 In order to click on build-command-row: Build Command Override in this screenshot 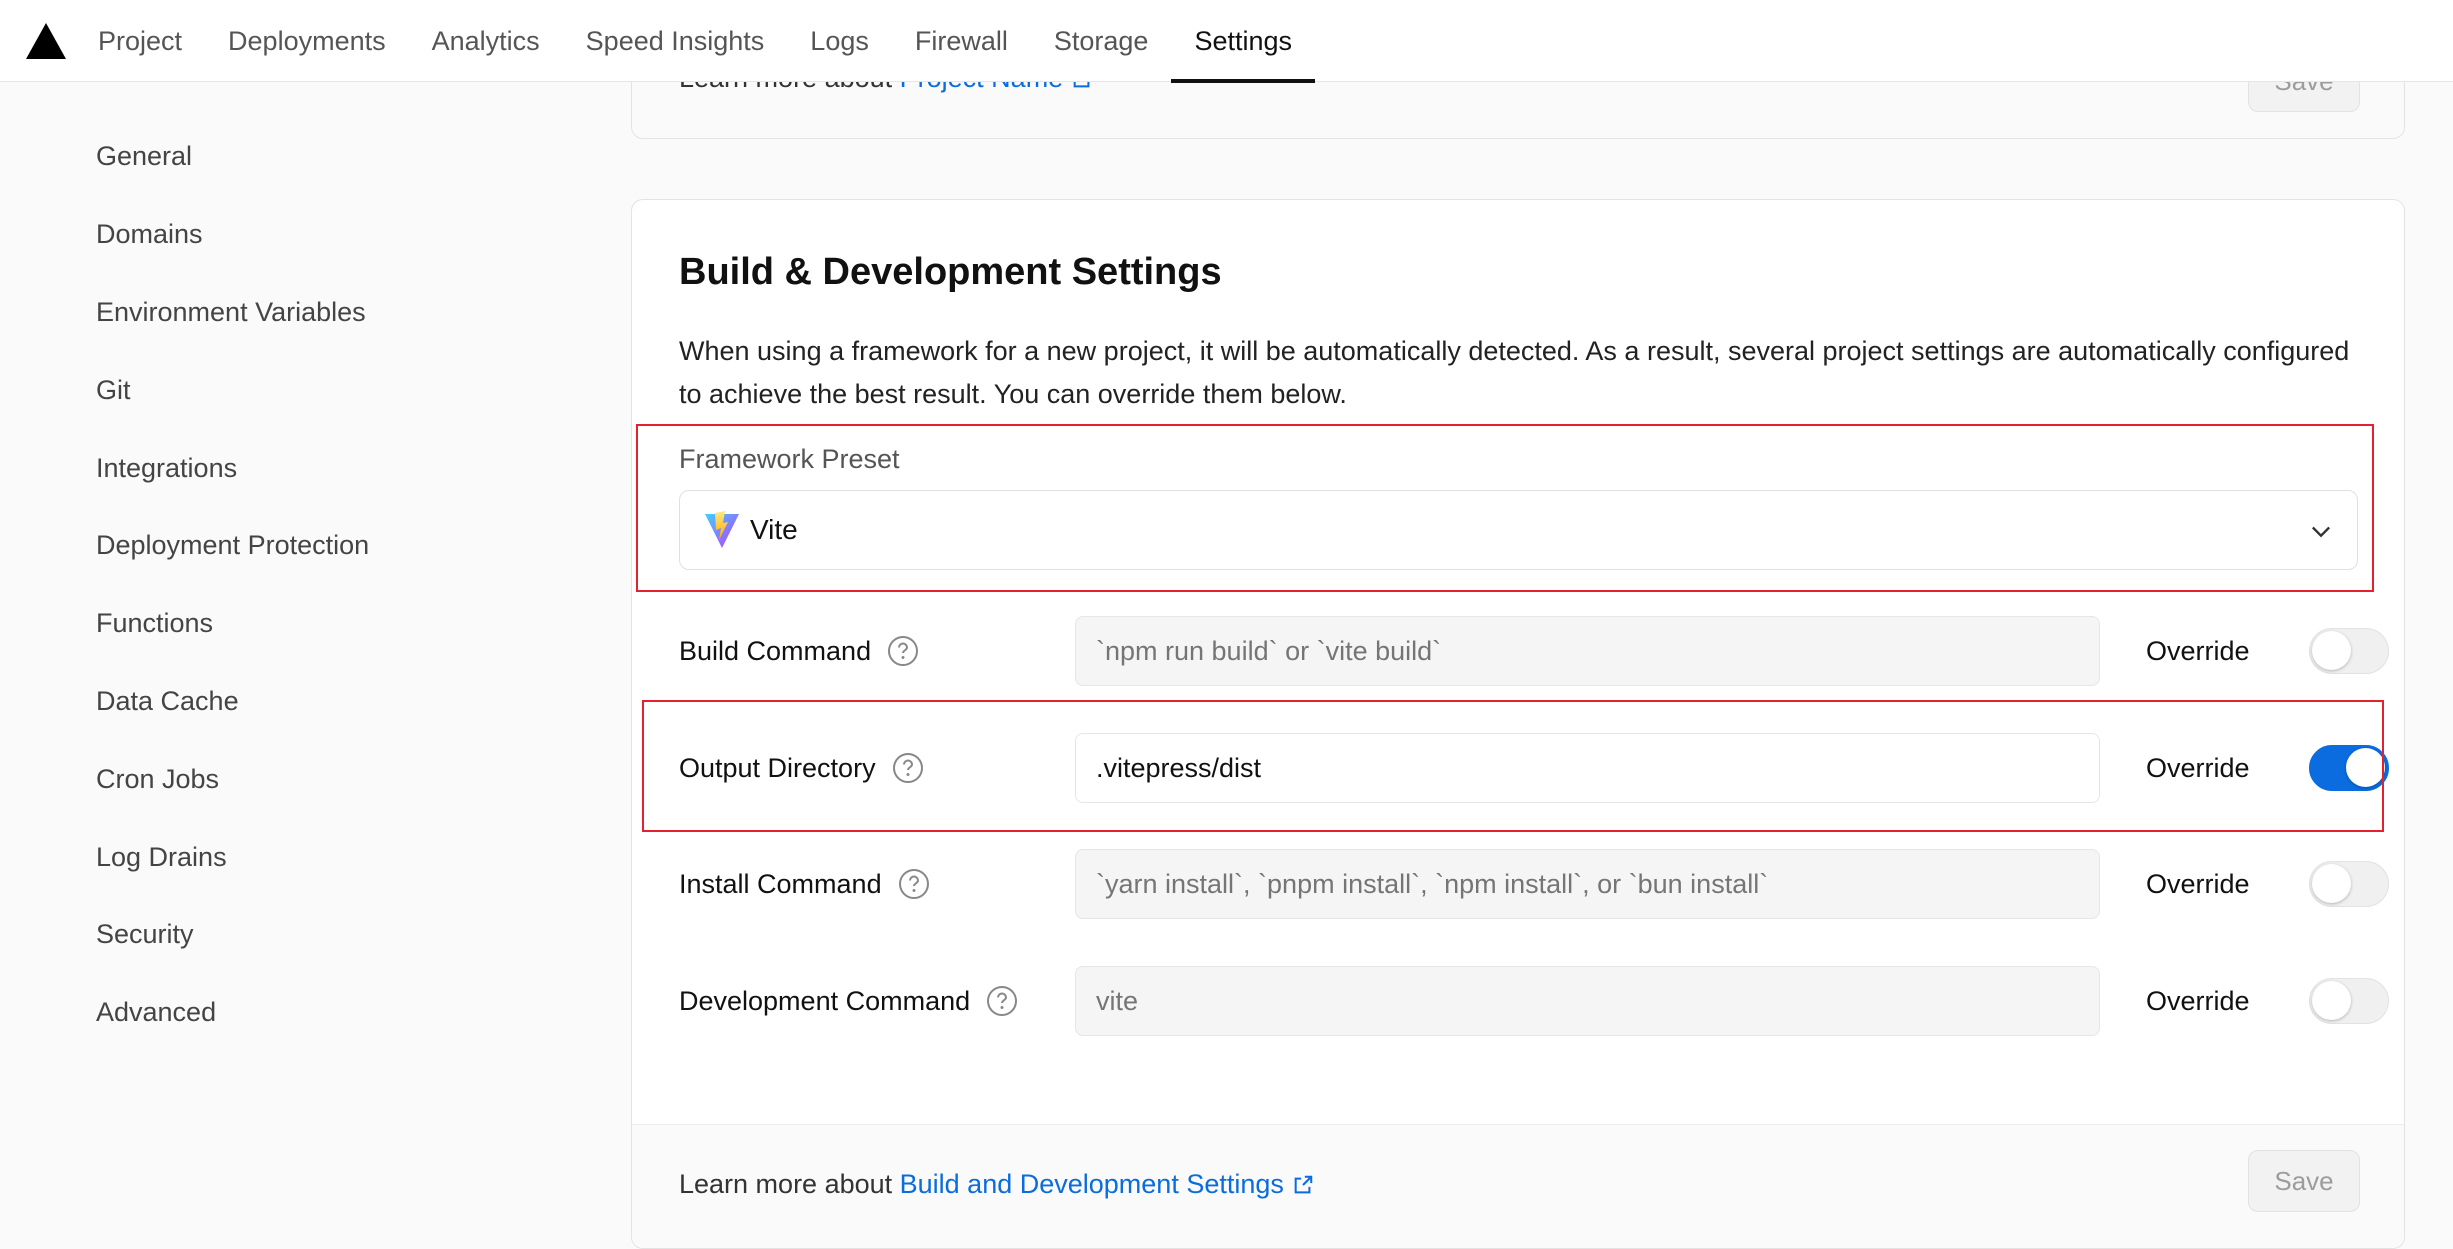, I will do `click(1534, 651)`.